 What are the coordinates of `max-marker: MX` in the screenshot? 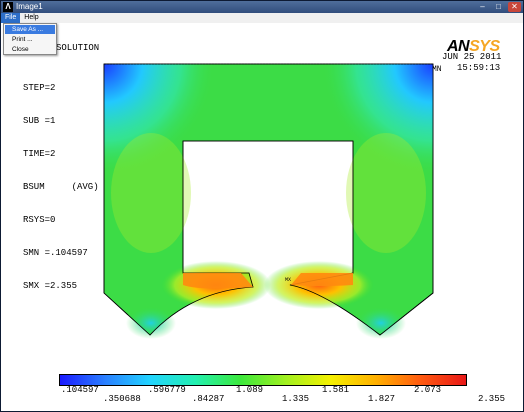 It's located at (288, 280).